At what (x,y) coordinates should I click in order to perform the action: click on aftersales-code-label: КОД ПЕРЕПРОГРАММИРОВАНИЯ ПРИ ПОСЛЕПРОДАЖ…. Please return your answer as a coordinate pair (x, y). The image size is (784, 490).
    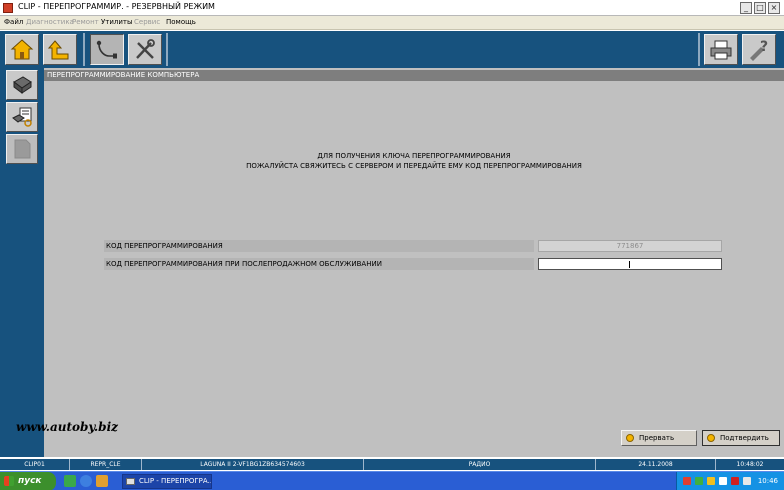
    Looking at the image, I should click on (319, 264).